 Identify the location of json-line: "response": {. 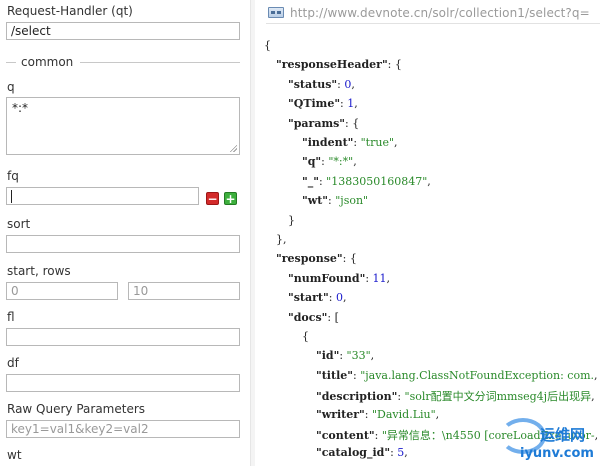
(316, 258).